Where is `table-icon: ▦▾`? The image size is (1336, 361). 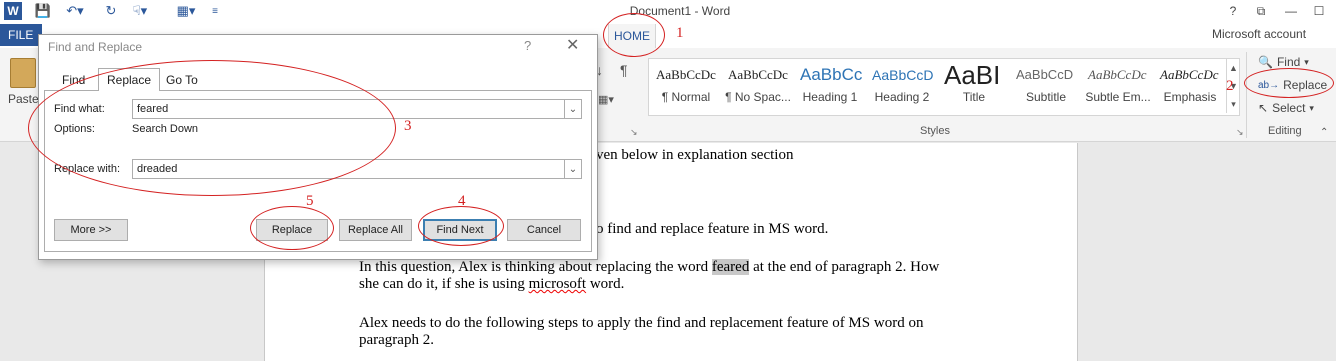 table-icon: ▦▾ is located at coordinates (186, 11).